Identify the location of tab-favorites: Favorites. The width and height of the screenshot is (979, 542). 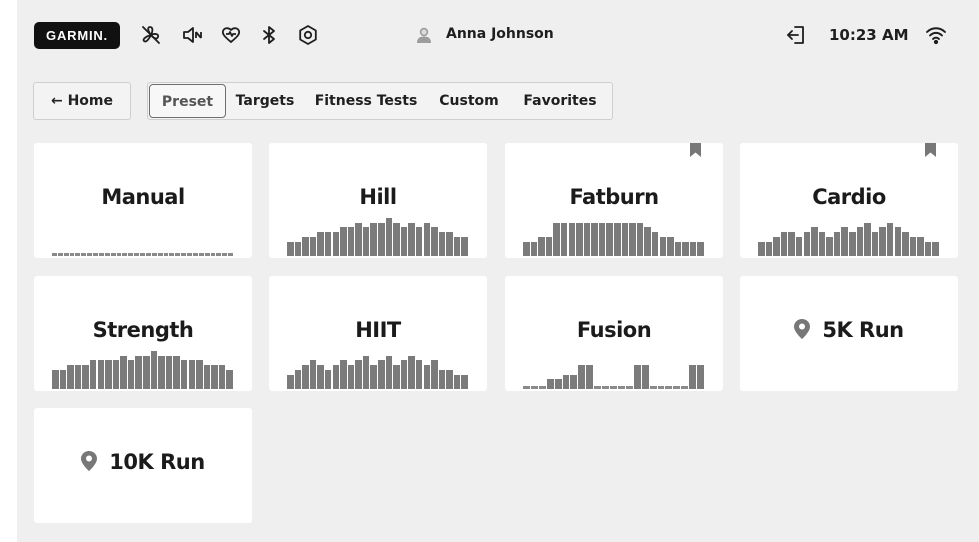
(560, 101).